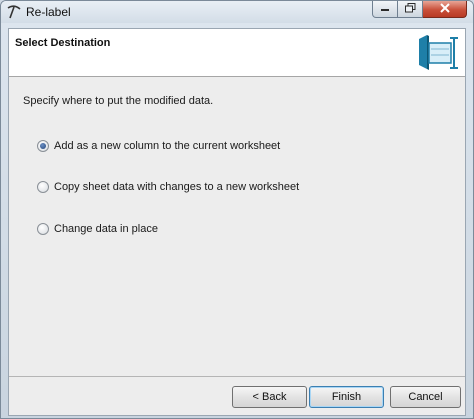 This screenshot has width=474, height=419. I want to click on maximize-button, so click(410, 9).